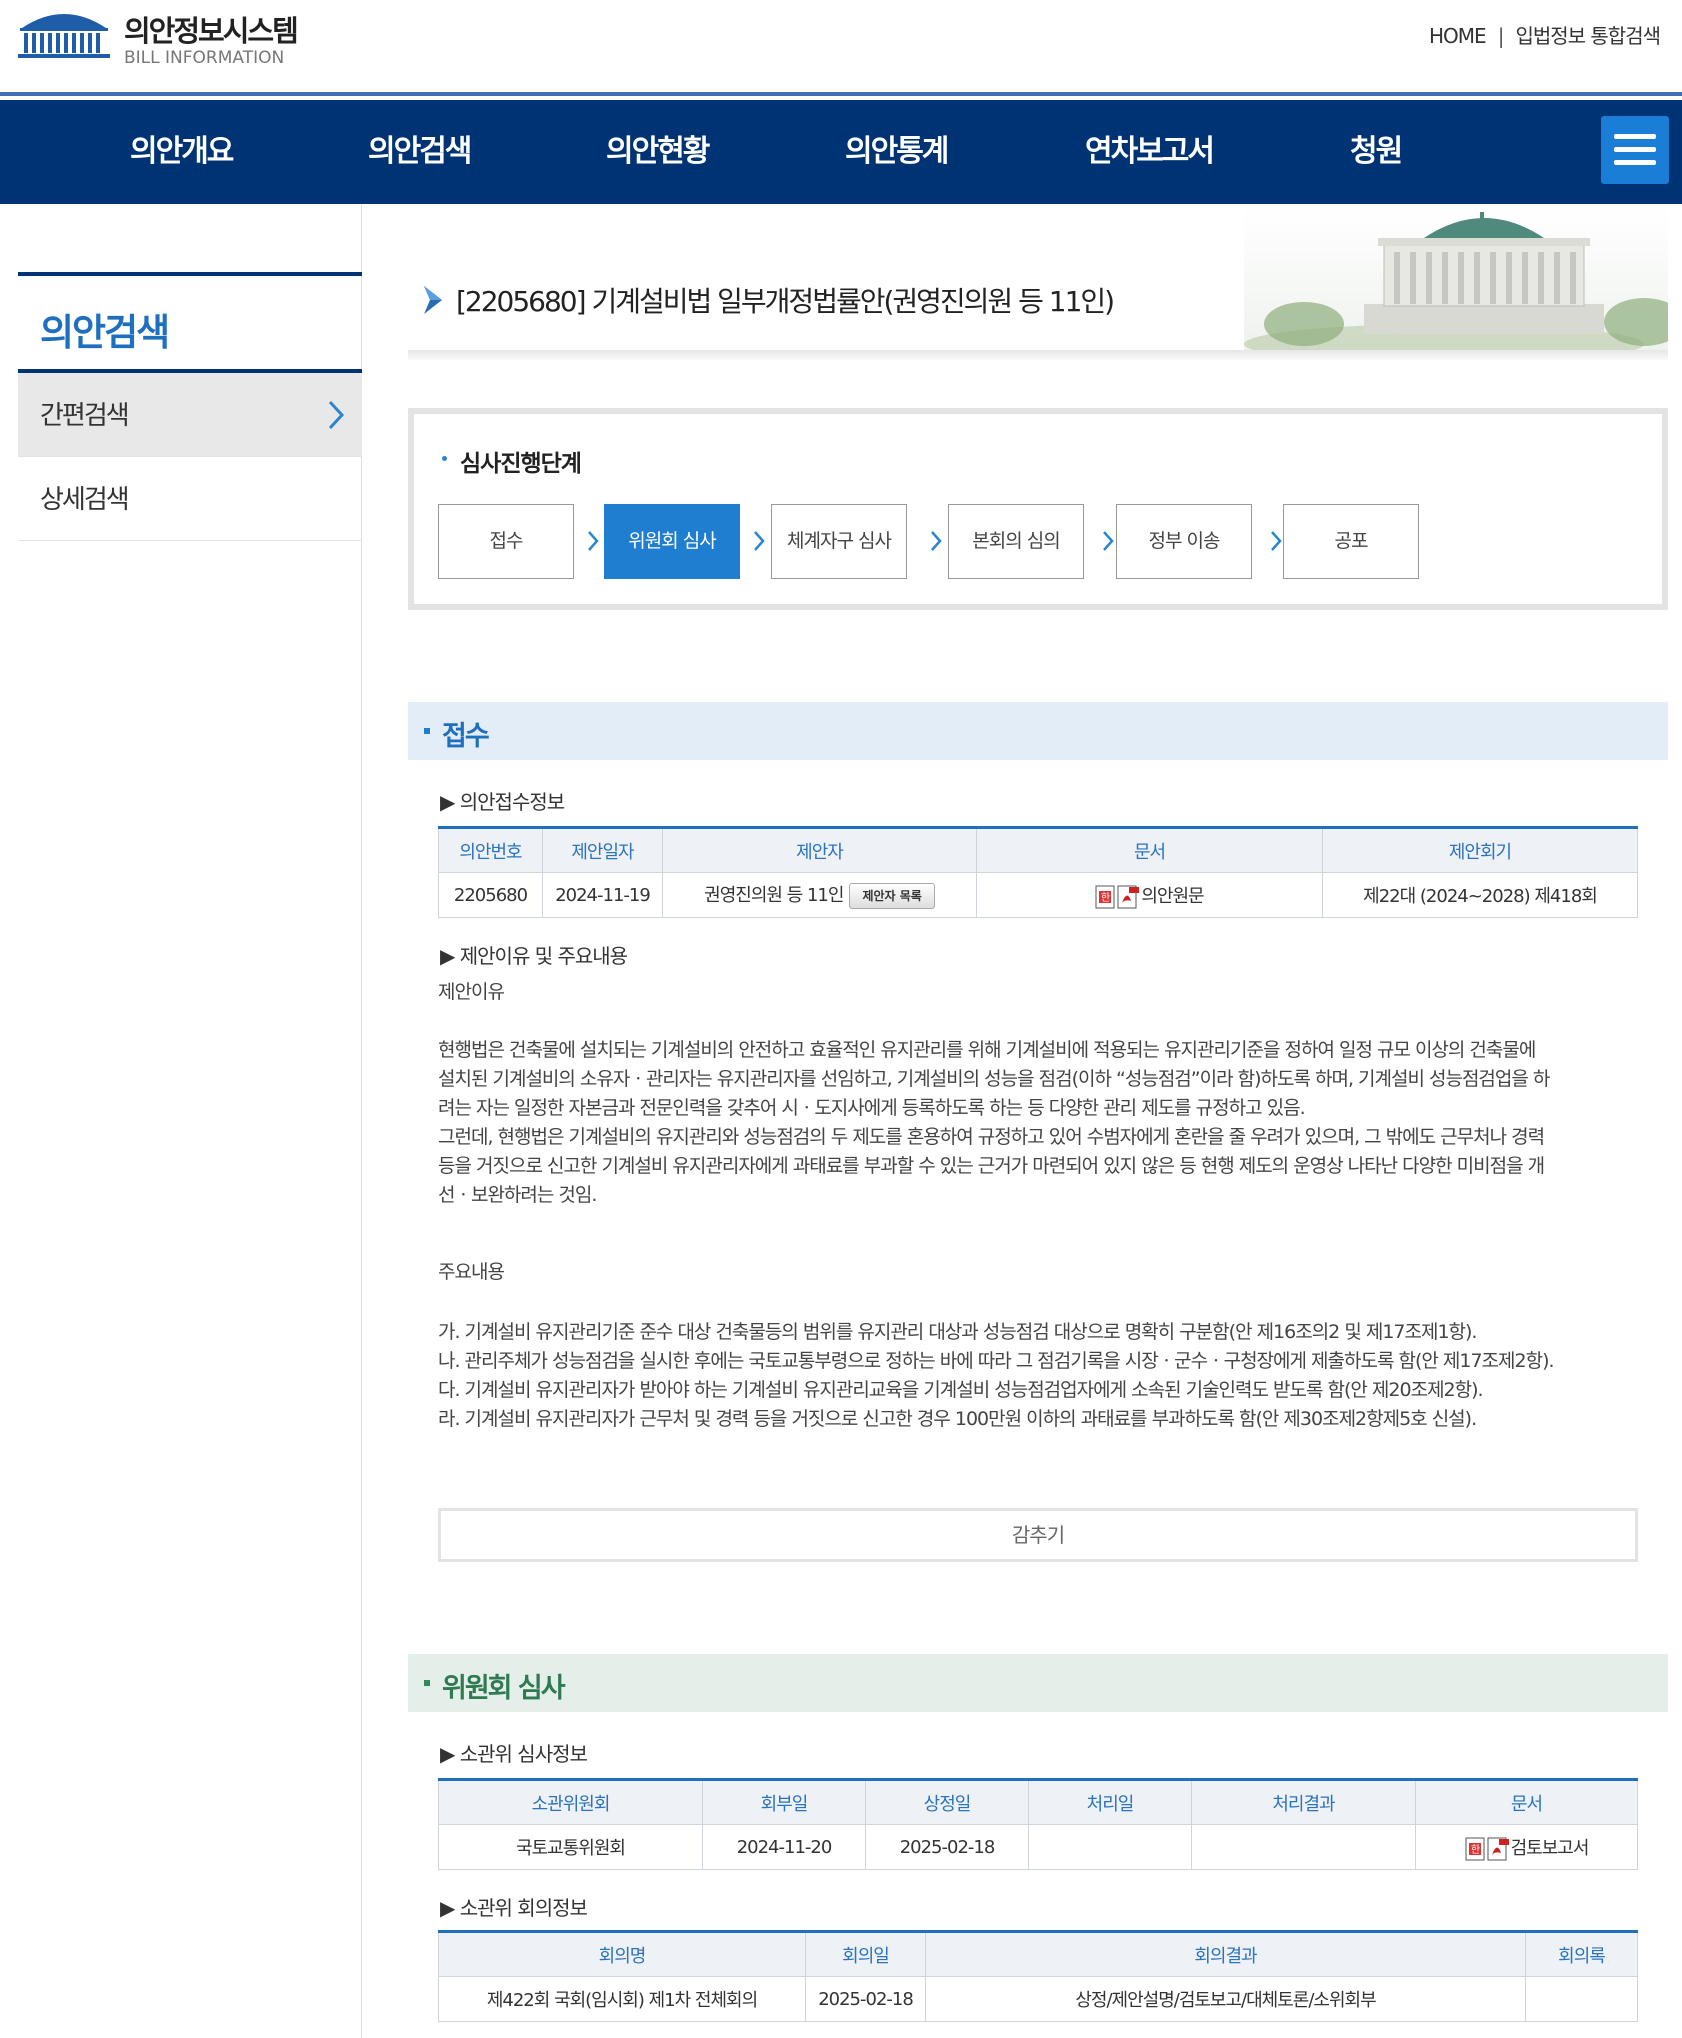 The image size is (1682, 2038). Describe the element at coordinates (1456, 279) in the screenshot. I see `assembly-building-image` at that location.